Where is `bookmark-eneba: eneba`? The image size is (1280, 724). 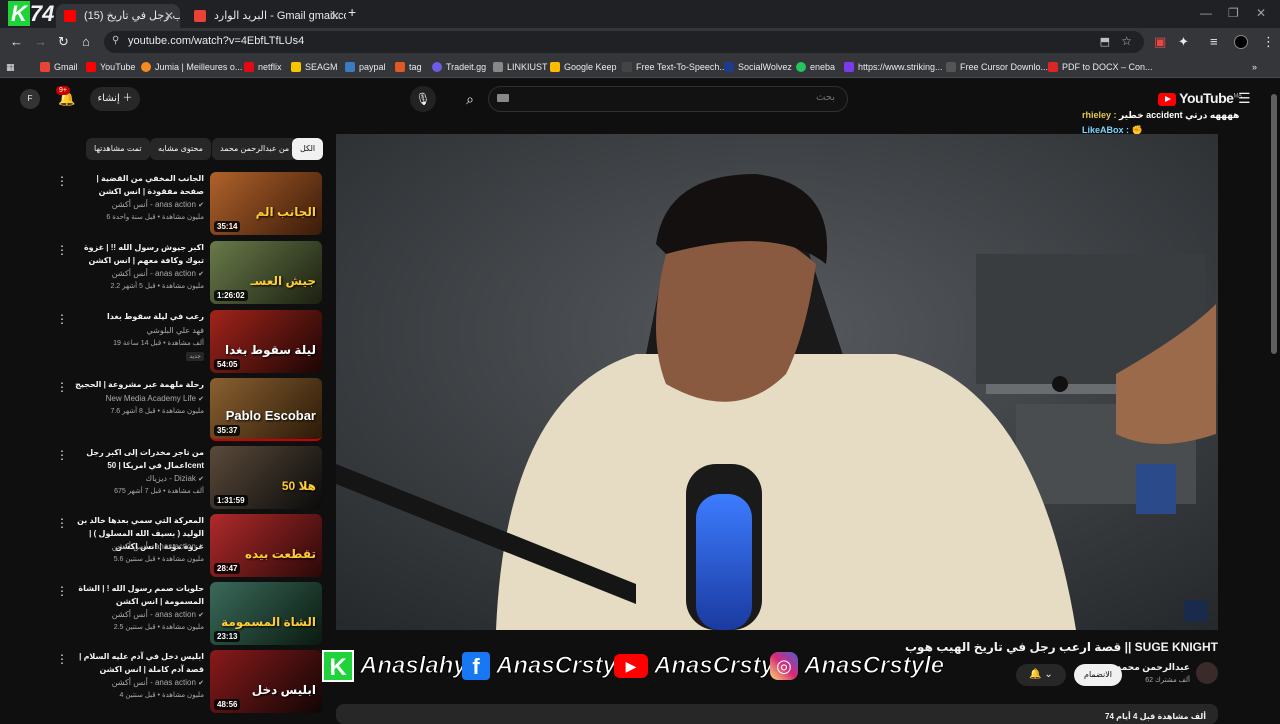 bookmark-eneba: eneba is located at coordinates (815, 67).